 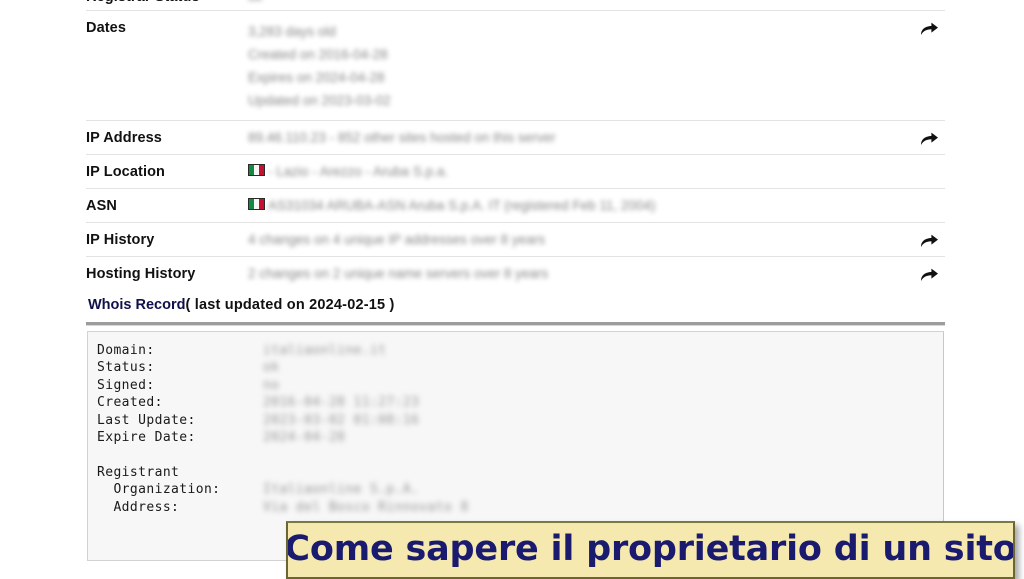 I want to click on row-label: ASN, so click(x=101, y=206).